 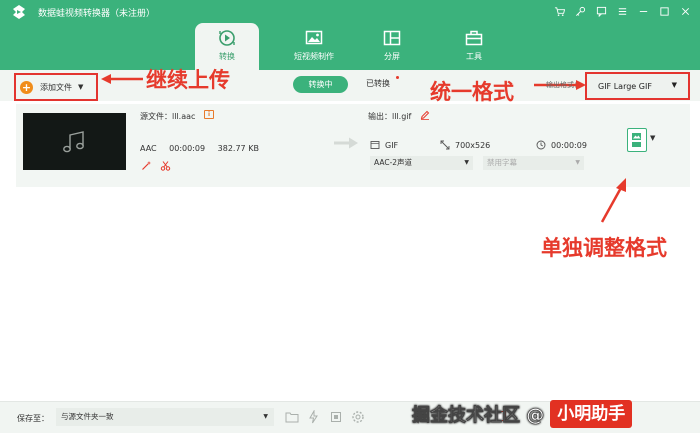 What do you see at coordinates (209, 114) in the screenshot?
I see `info-icon: i` at bounding box center [209, 114].